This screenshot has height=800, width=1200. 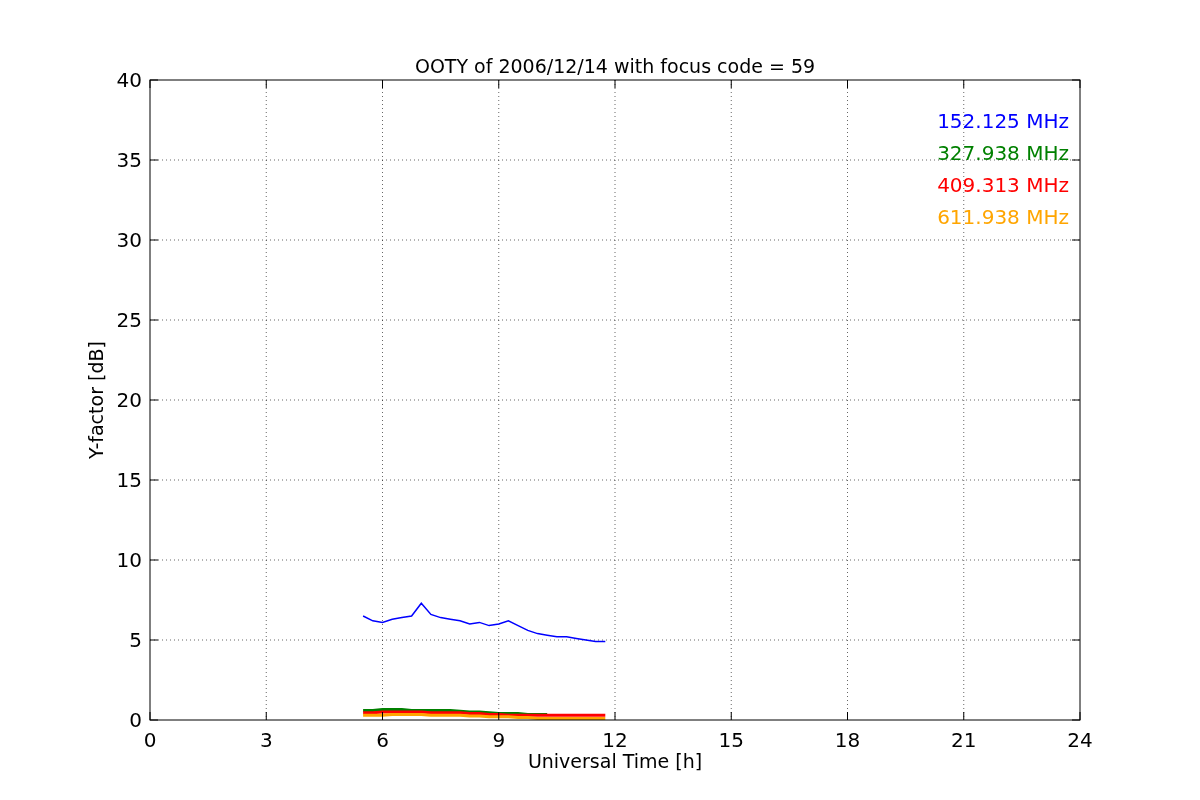 What do you see at coordinates (615, 761) in the screenshot?
I see `axis-title: Universal Time [h]` at bounding box center [615, 761].